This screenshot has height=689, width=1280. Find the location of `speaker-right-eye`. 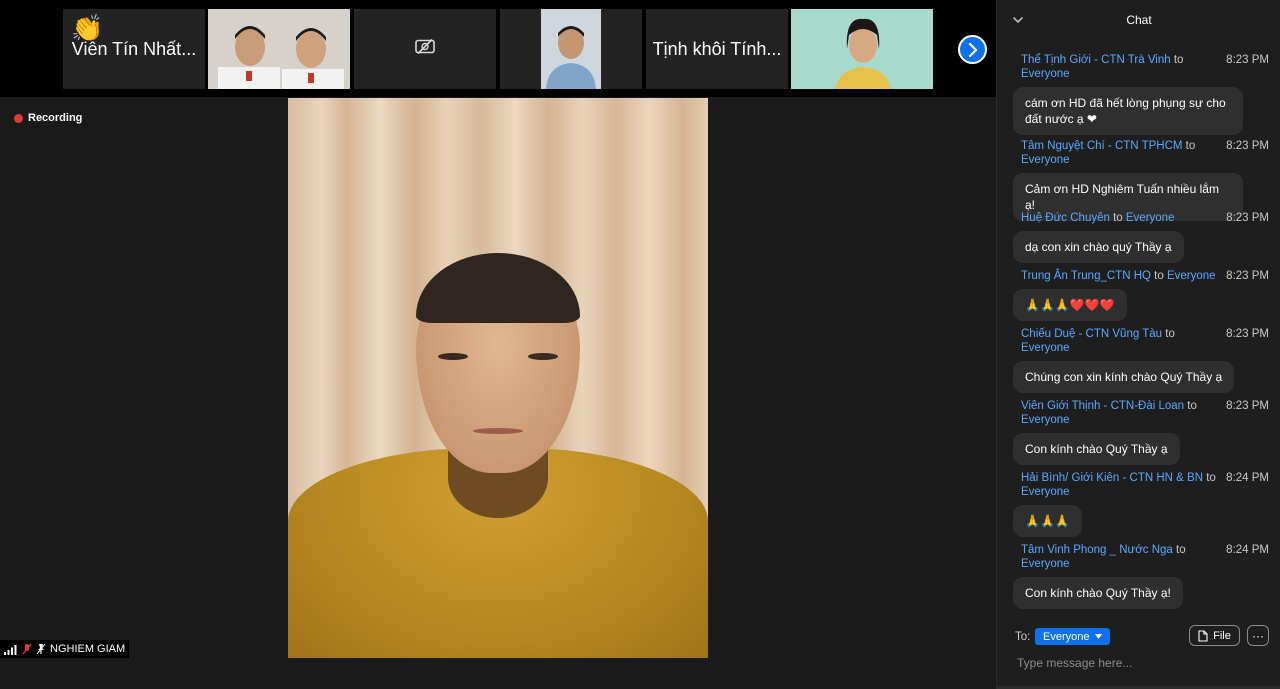

speaker-right-eye is located at coordinates (543, 356).